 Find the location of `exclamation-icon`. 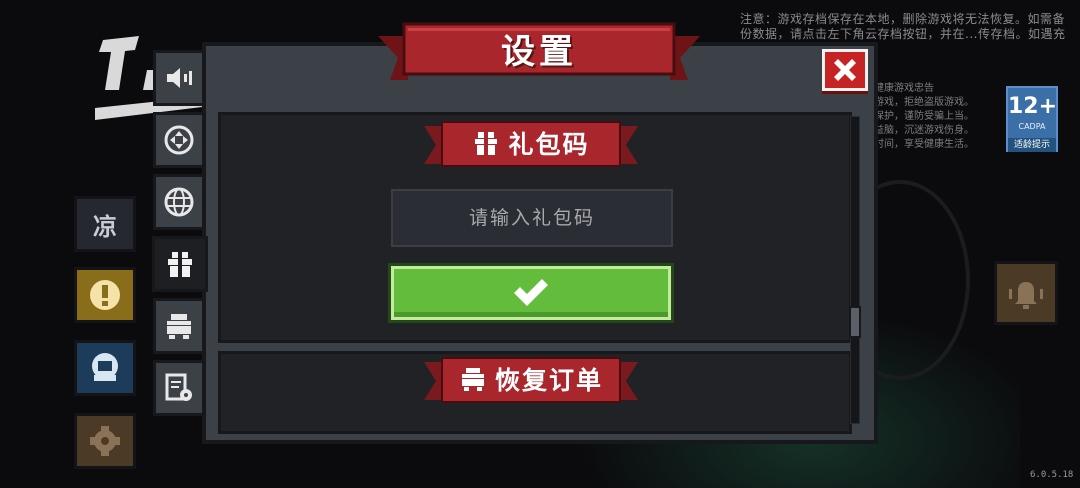

exclamation-icon is located at coordinates (105, 295).